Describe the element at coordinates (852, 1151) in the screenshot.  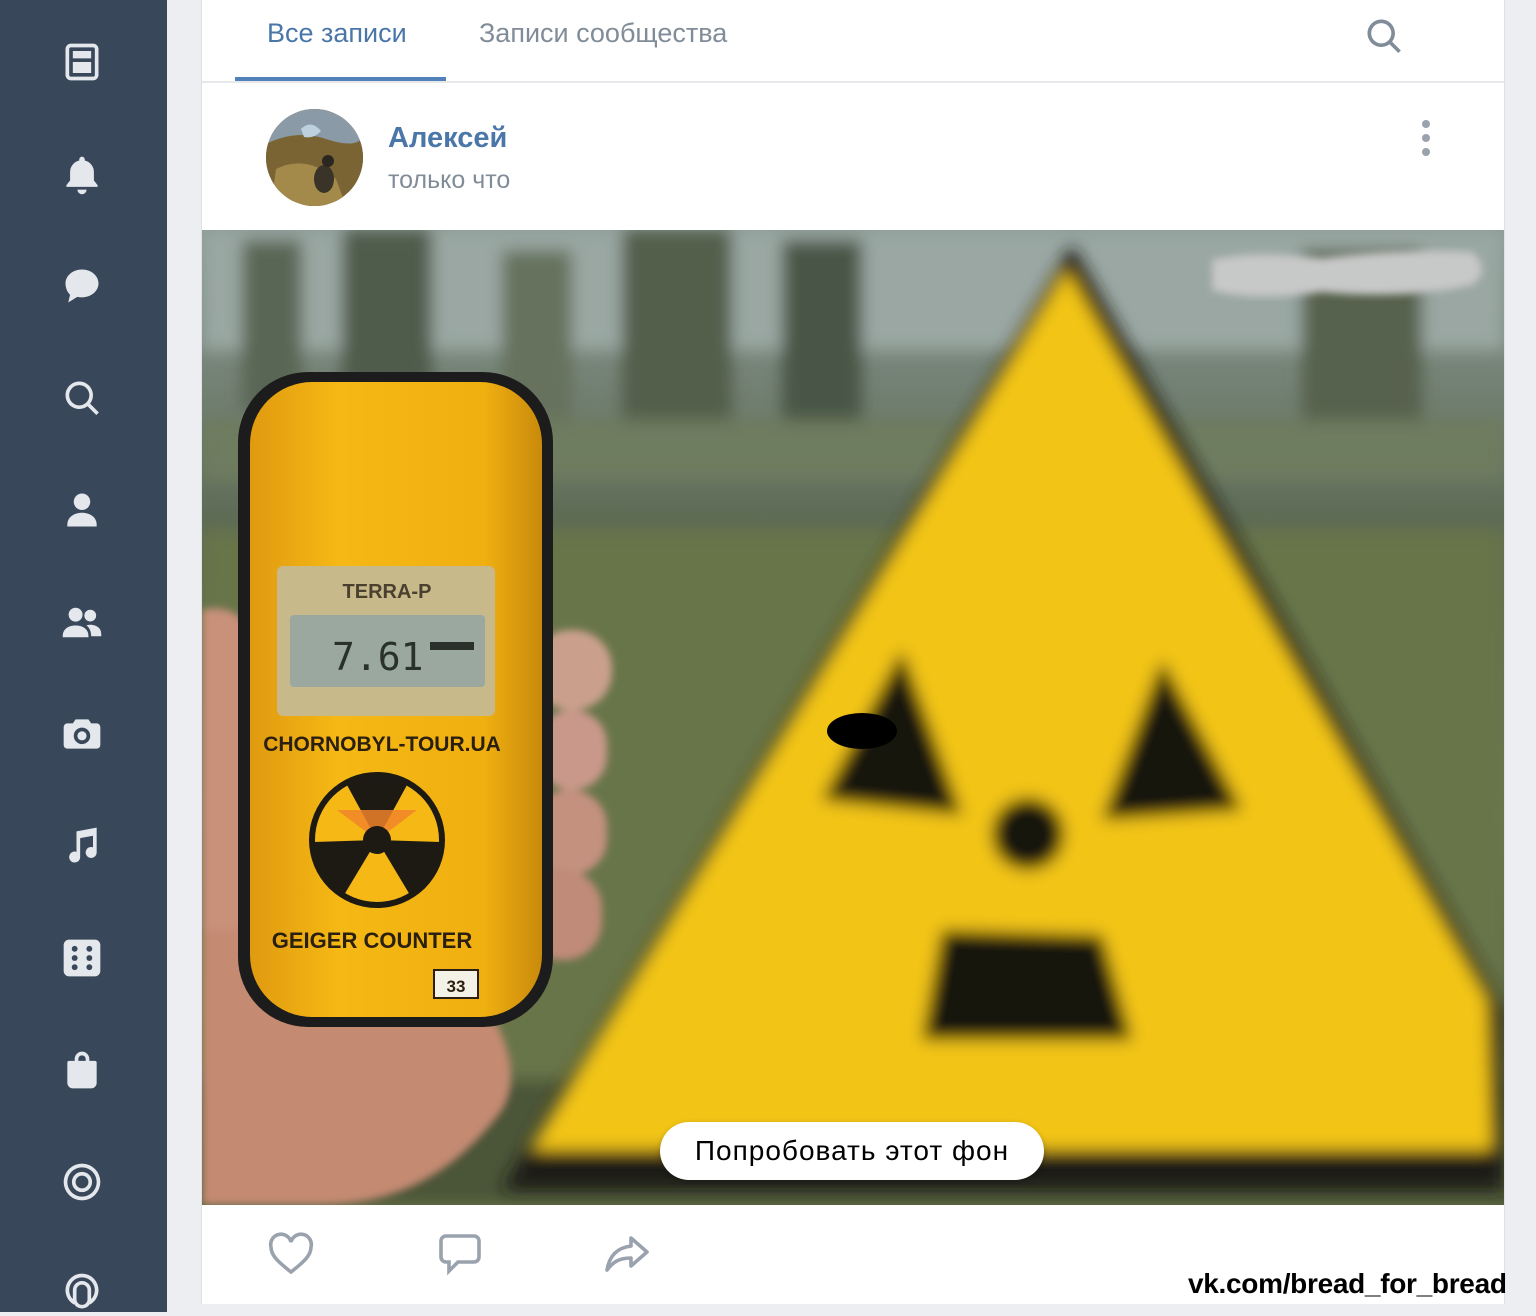
I see `try-background-button: Попробовать этот фон` at that location.